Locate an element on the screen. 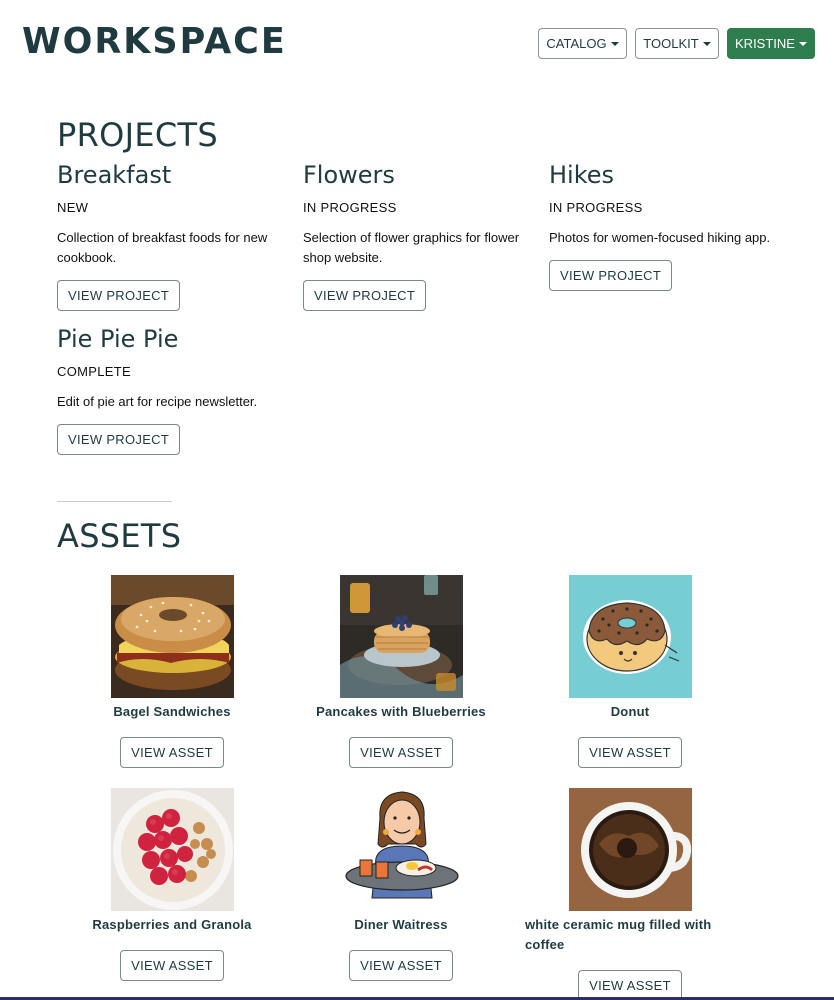  catalog-dropdown-button: CATALOG is located at coordinates (582, 43).